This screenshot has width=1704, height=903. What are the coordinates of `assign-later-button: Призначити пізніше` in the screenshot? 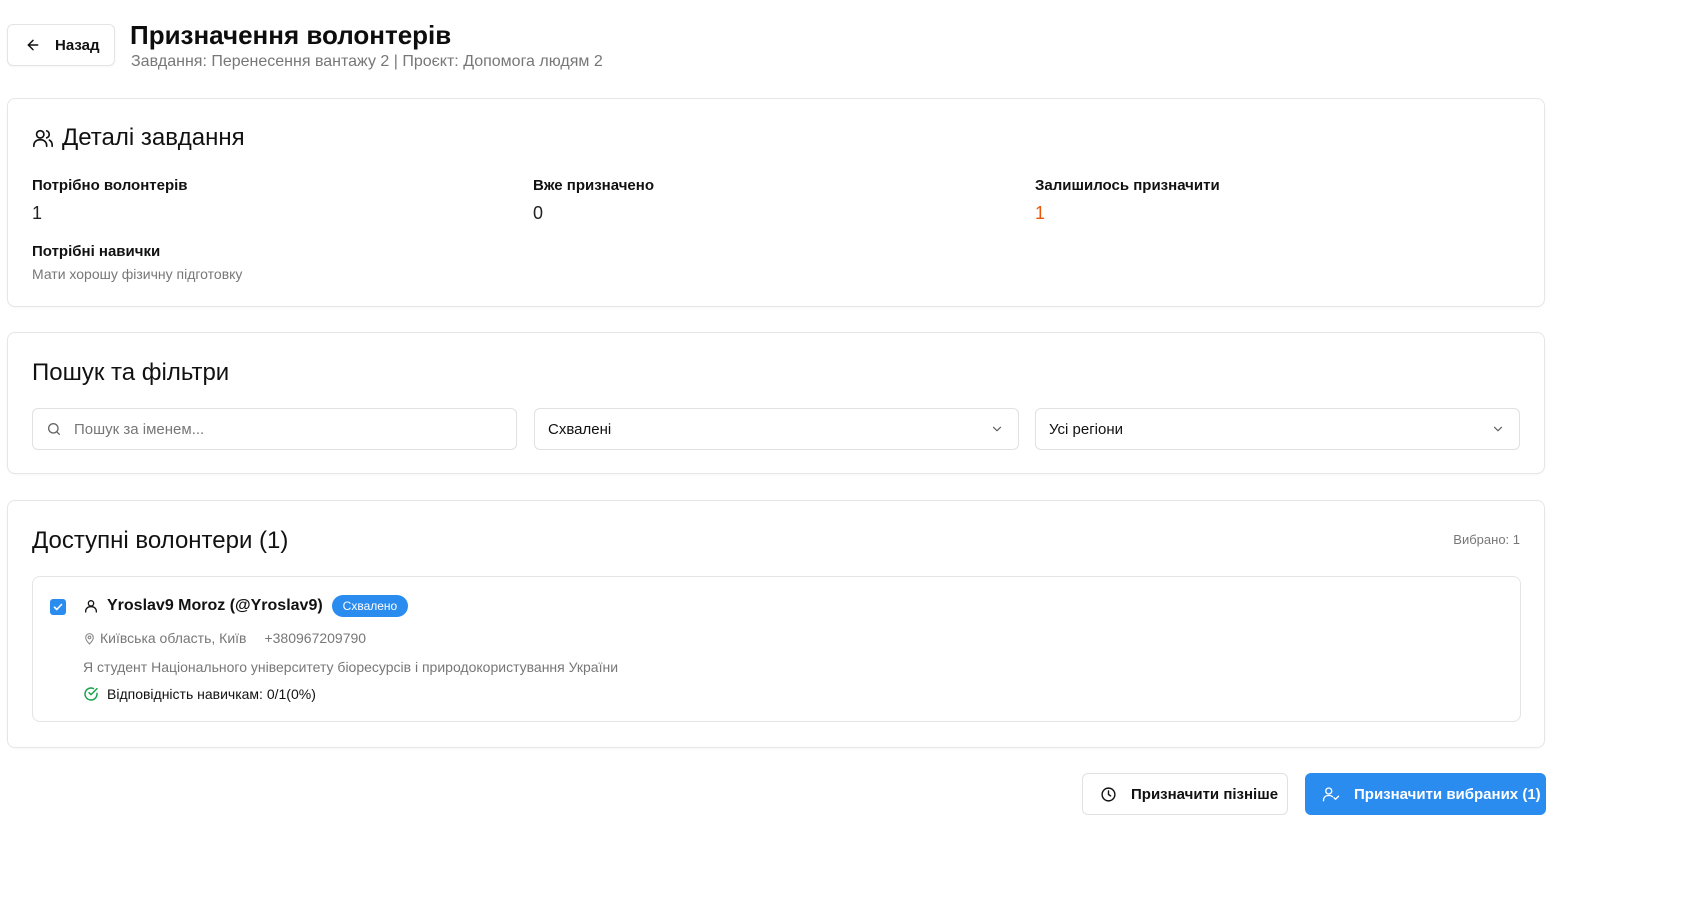 It's located at (1185, 794).